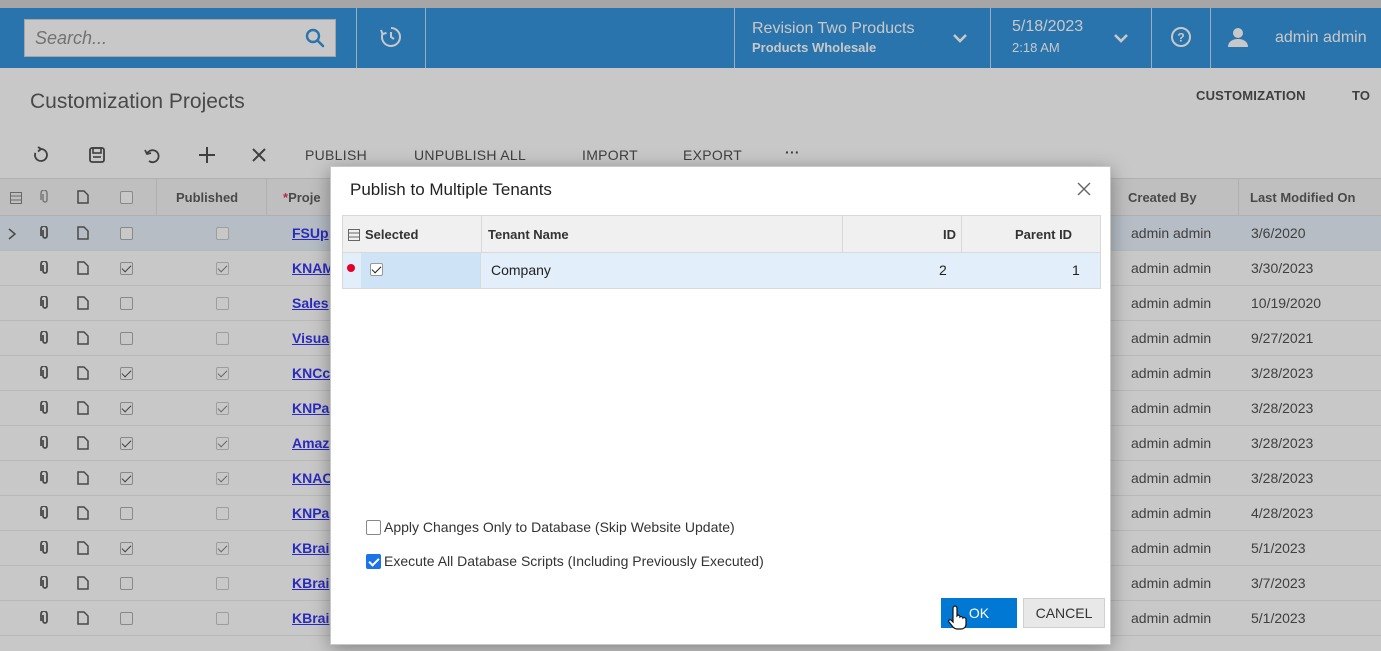  I want to click on tenant-selected-checkbox, so click(376, 269).